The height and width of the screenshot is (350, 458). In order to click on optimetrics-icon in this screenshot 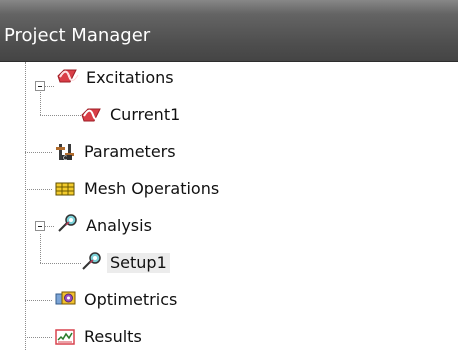, I will do `click(66, 300)`.